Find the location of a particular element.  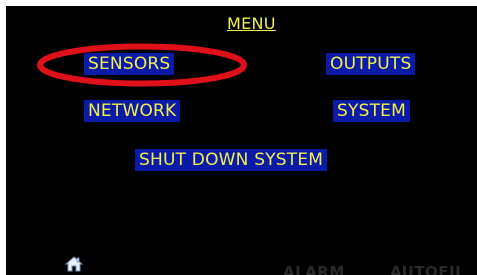

outputs-button: OUTPUTS is located at coordinates (371, 64).